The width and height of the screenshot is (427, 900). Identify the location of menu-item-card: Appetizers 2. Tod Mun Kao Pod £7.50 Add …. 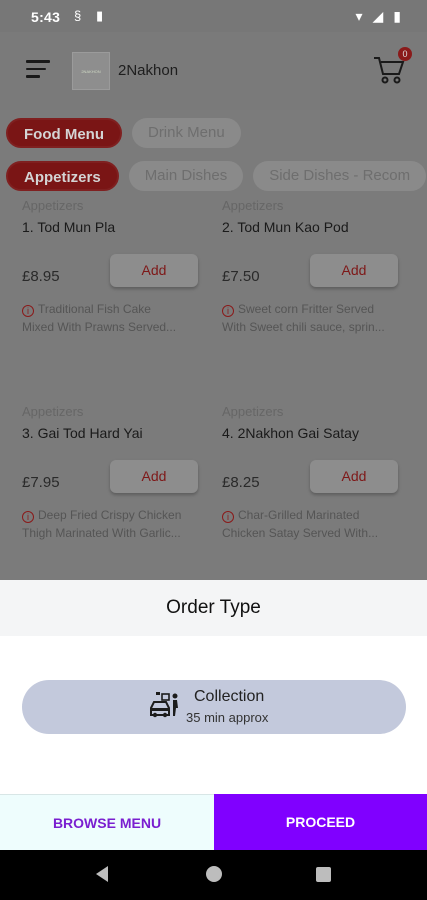
(317, 266).